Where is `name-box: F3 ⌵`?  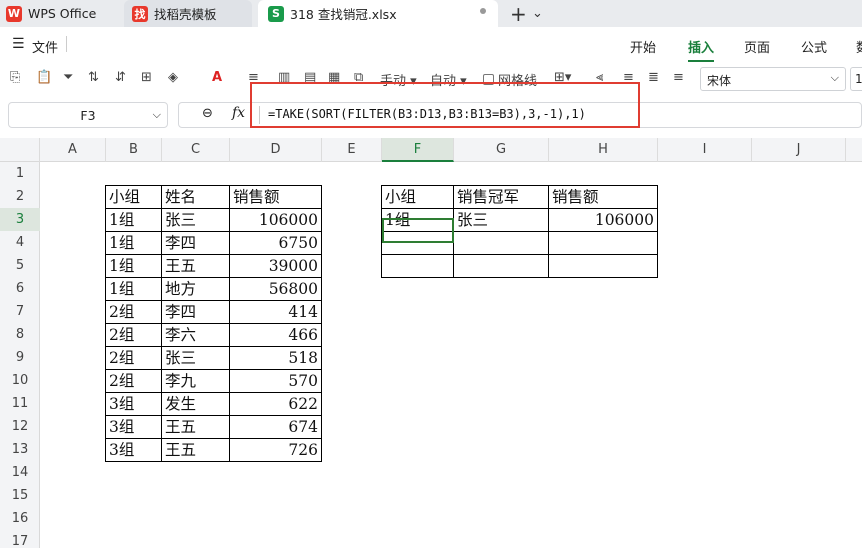 name-box: F3 ⌵ is located at coordinates (88, 115).